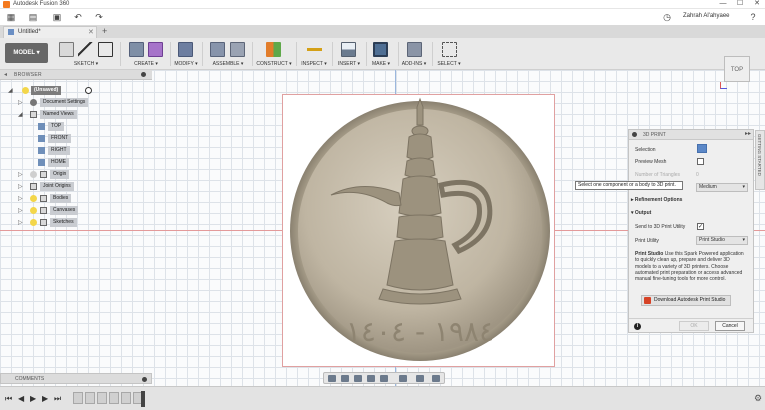 The height and width of the screenshot is (410, 765). I want to click on make-menu: MAKE ▾, so click(381, 64).